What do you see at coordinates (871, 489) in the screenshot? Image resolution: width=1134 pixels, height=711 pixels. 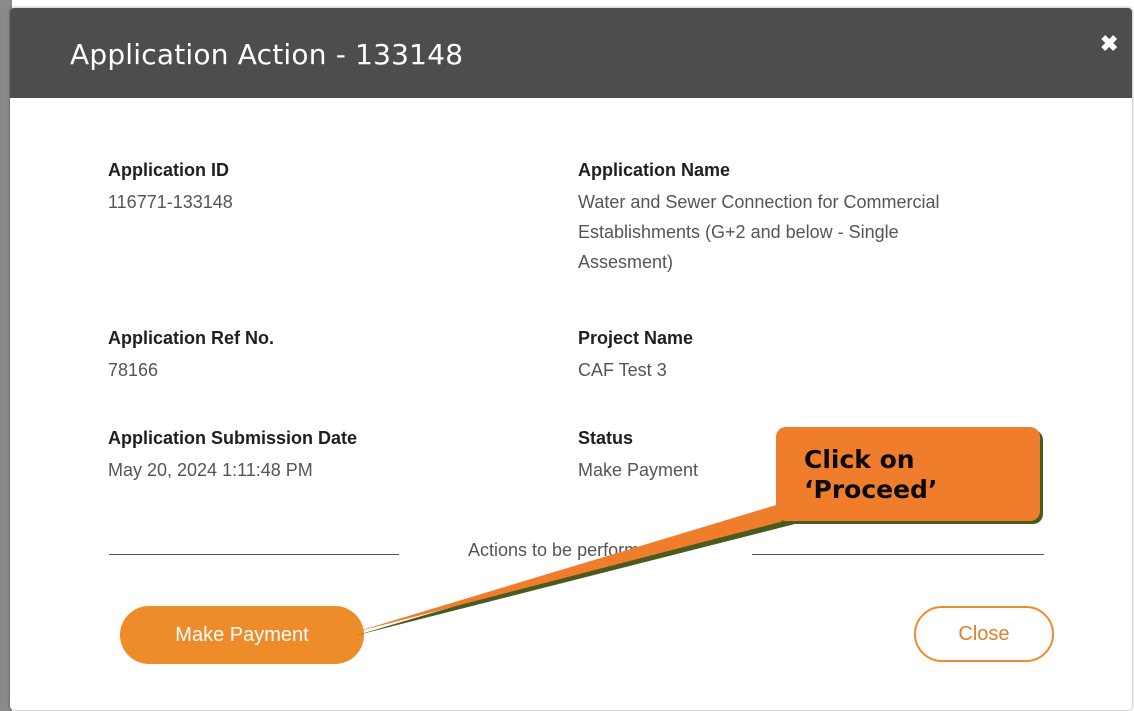 I see `callout-line-2: ‘Proceed’` at bounding box center [871, 489].